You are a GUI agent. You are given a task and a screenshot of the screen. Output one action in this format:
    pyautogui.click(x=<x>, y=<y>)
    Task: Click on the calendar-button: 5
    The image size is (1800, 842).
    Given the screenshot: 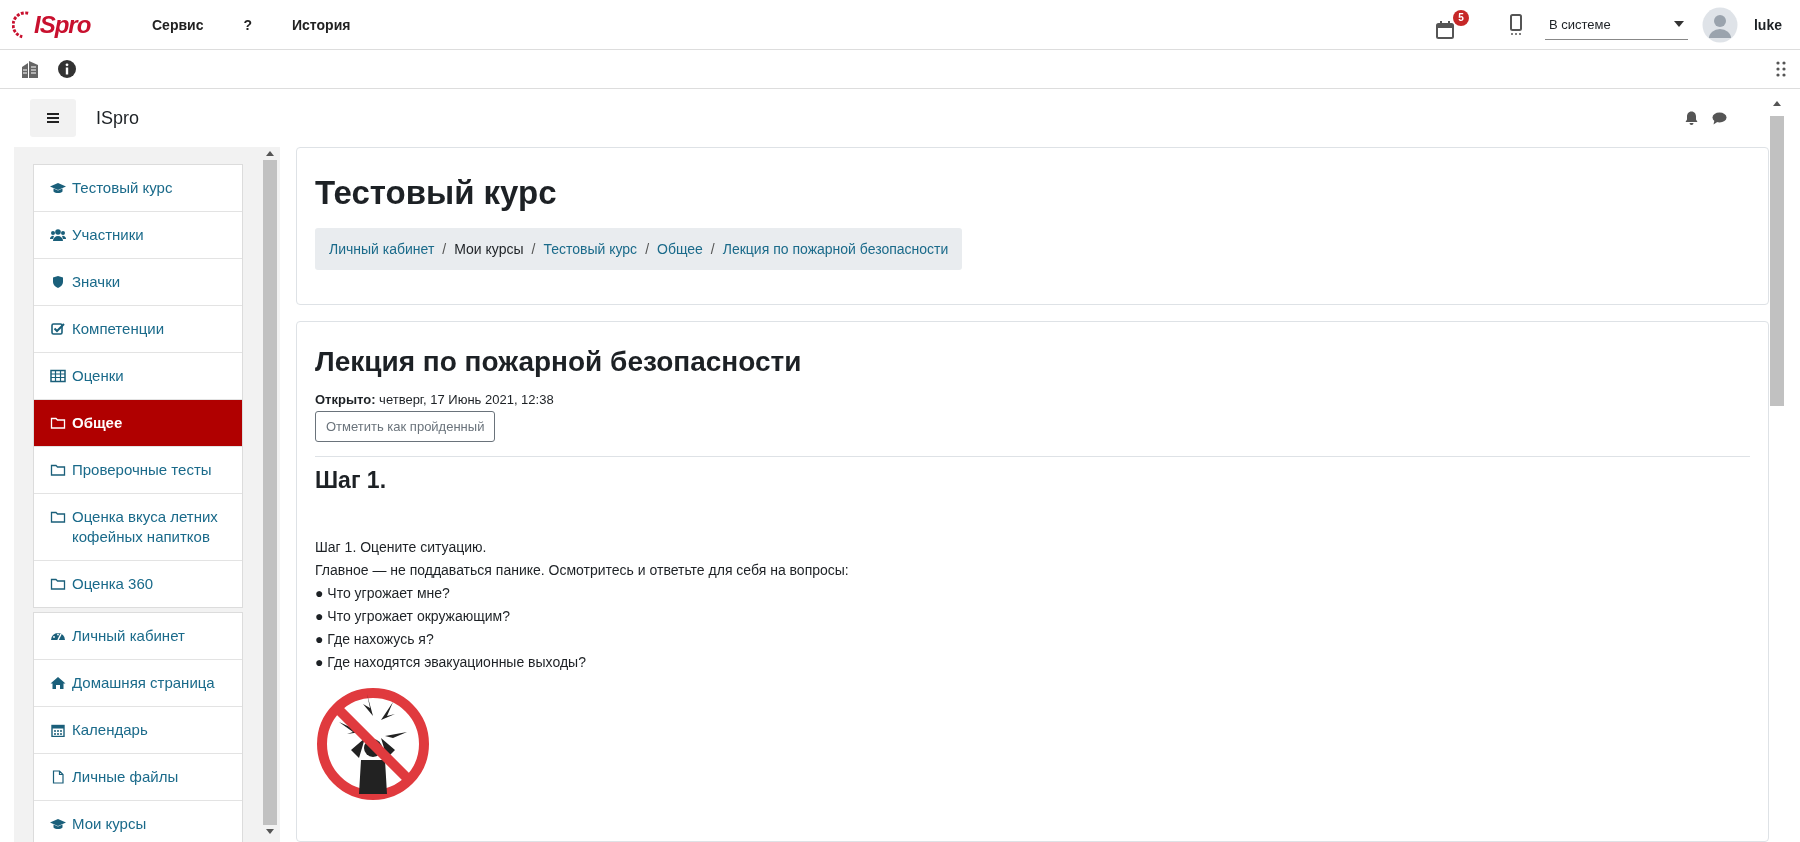 What is the action you would take?
    pyautogui.click(x=1452, y=24)
    